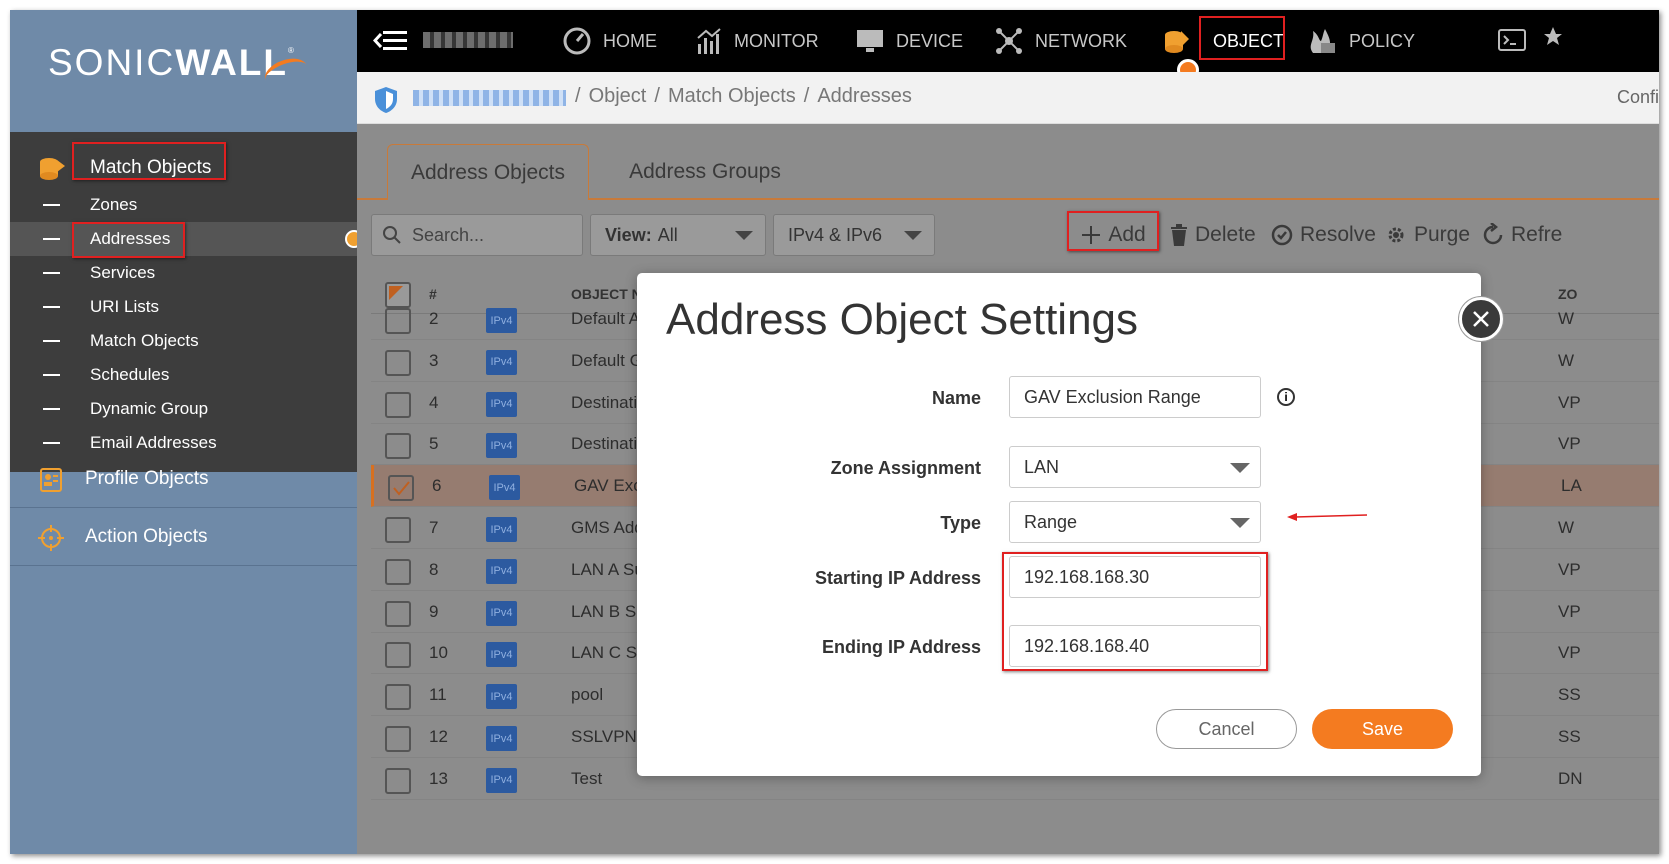 The image size is (1669, 864). What do you see at coordinates (1135, 467) in the screenshot?
I see `zone-assignment-select: LAN` at bounding box center [1135, 467].